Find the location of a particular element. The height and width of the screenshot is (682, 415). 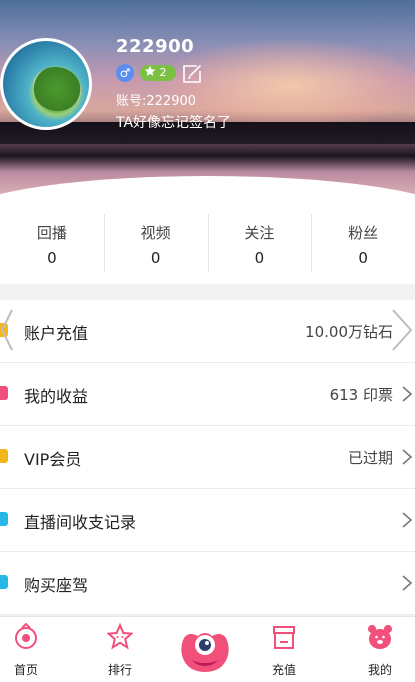

header-curve is located at coordinates (207, 188).